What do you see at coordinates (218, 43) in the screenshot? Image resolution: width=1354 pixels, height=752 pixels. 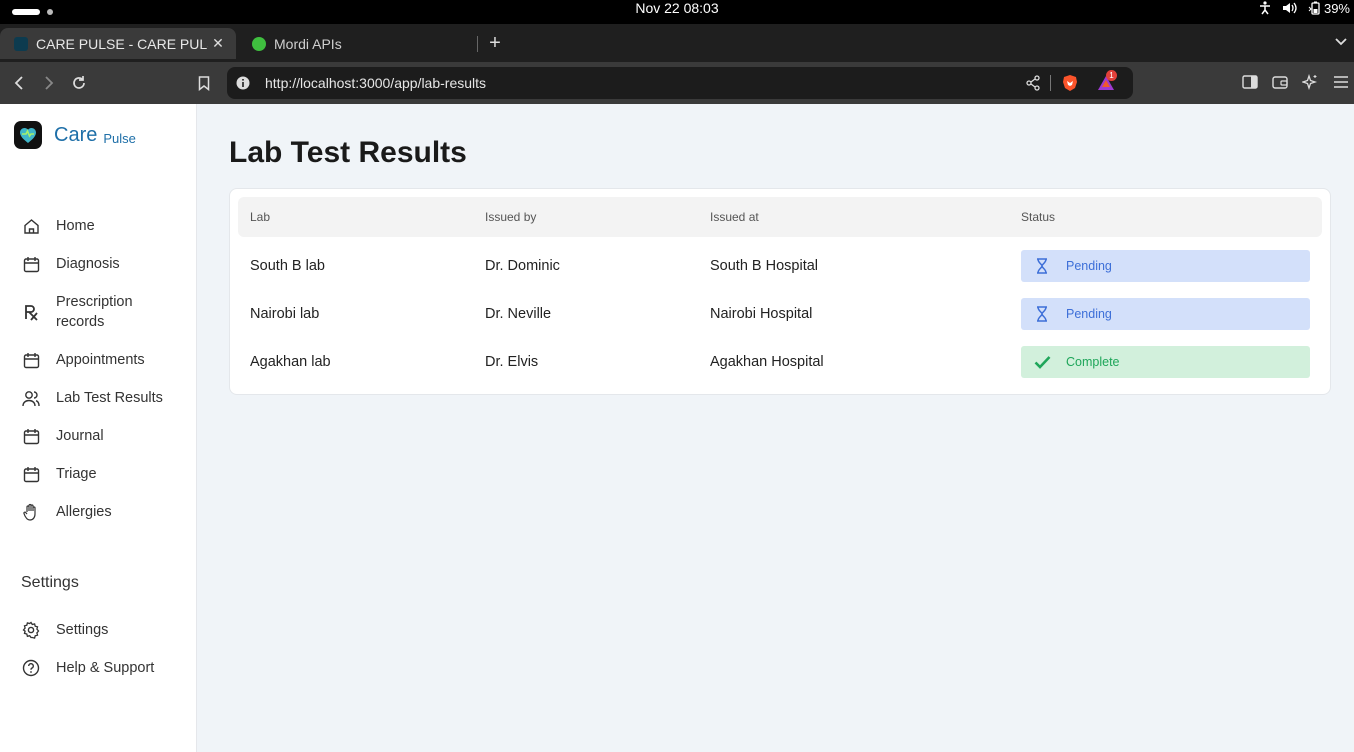 I see `close-tab-icon: ✕` at bounding box center [218, 43].